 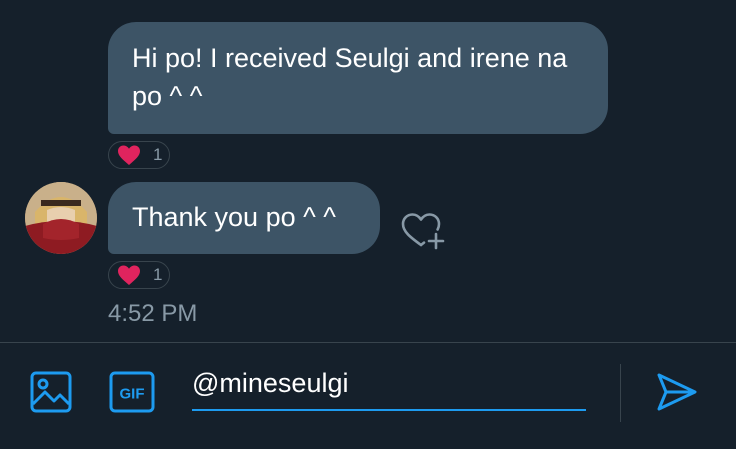 What do you see at coordinates (389, 389) in the screenshot?
I see `message-input` at bounding box center [389, 389].